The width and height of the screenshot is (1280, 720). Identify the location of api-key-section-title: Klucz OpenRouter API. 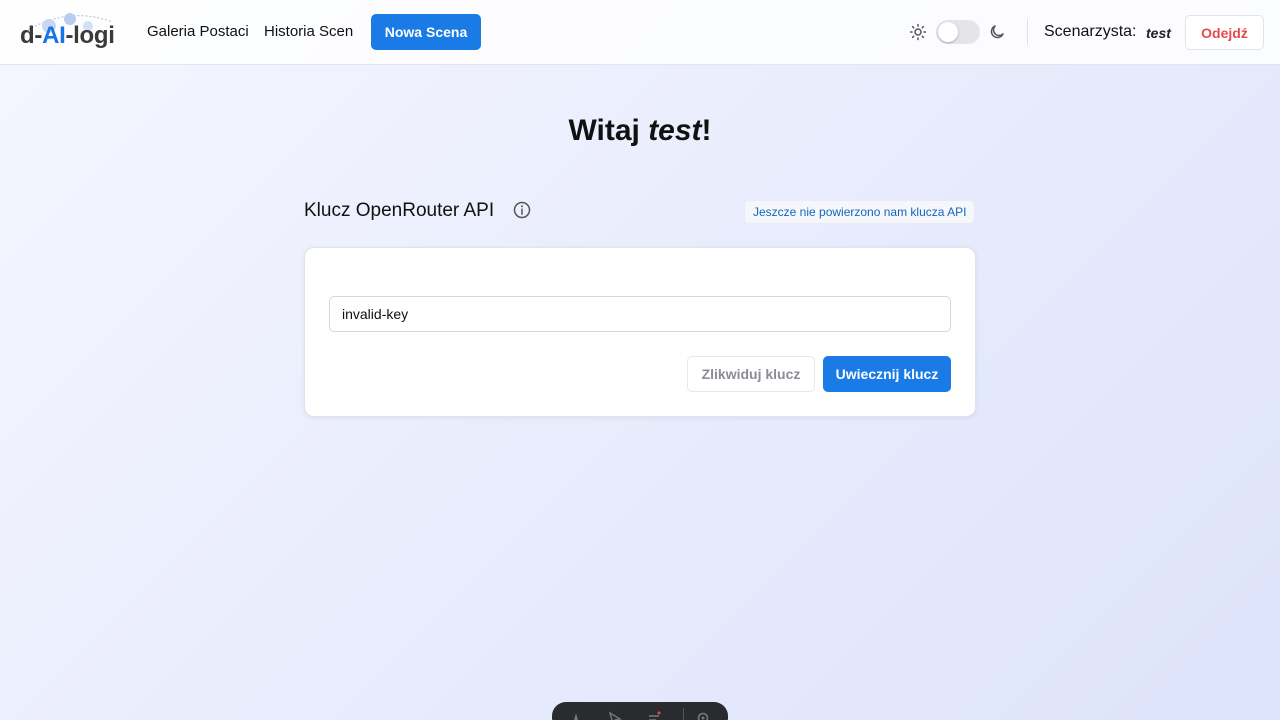
(399, 210).